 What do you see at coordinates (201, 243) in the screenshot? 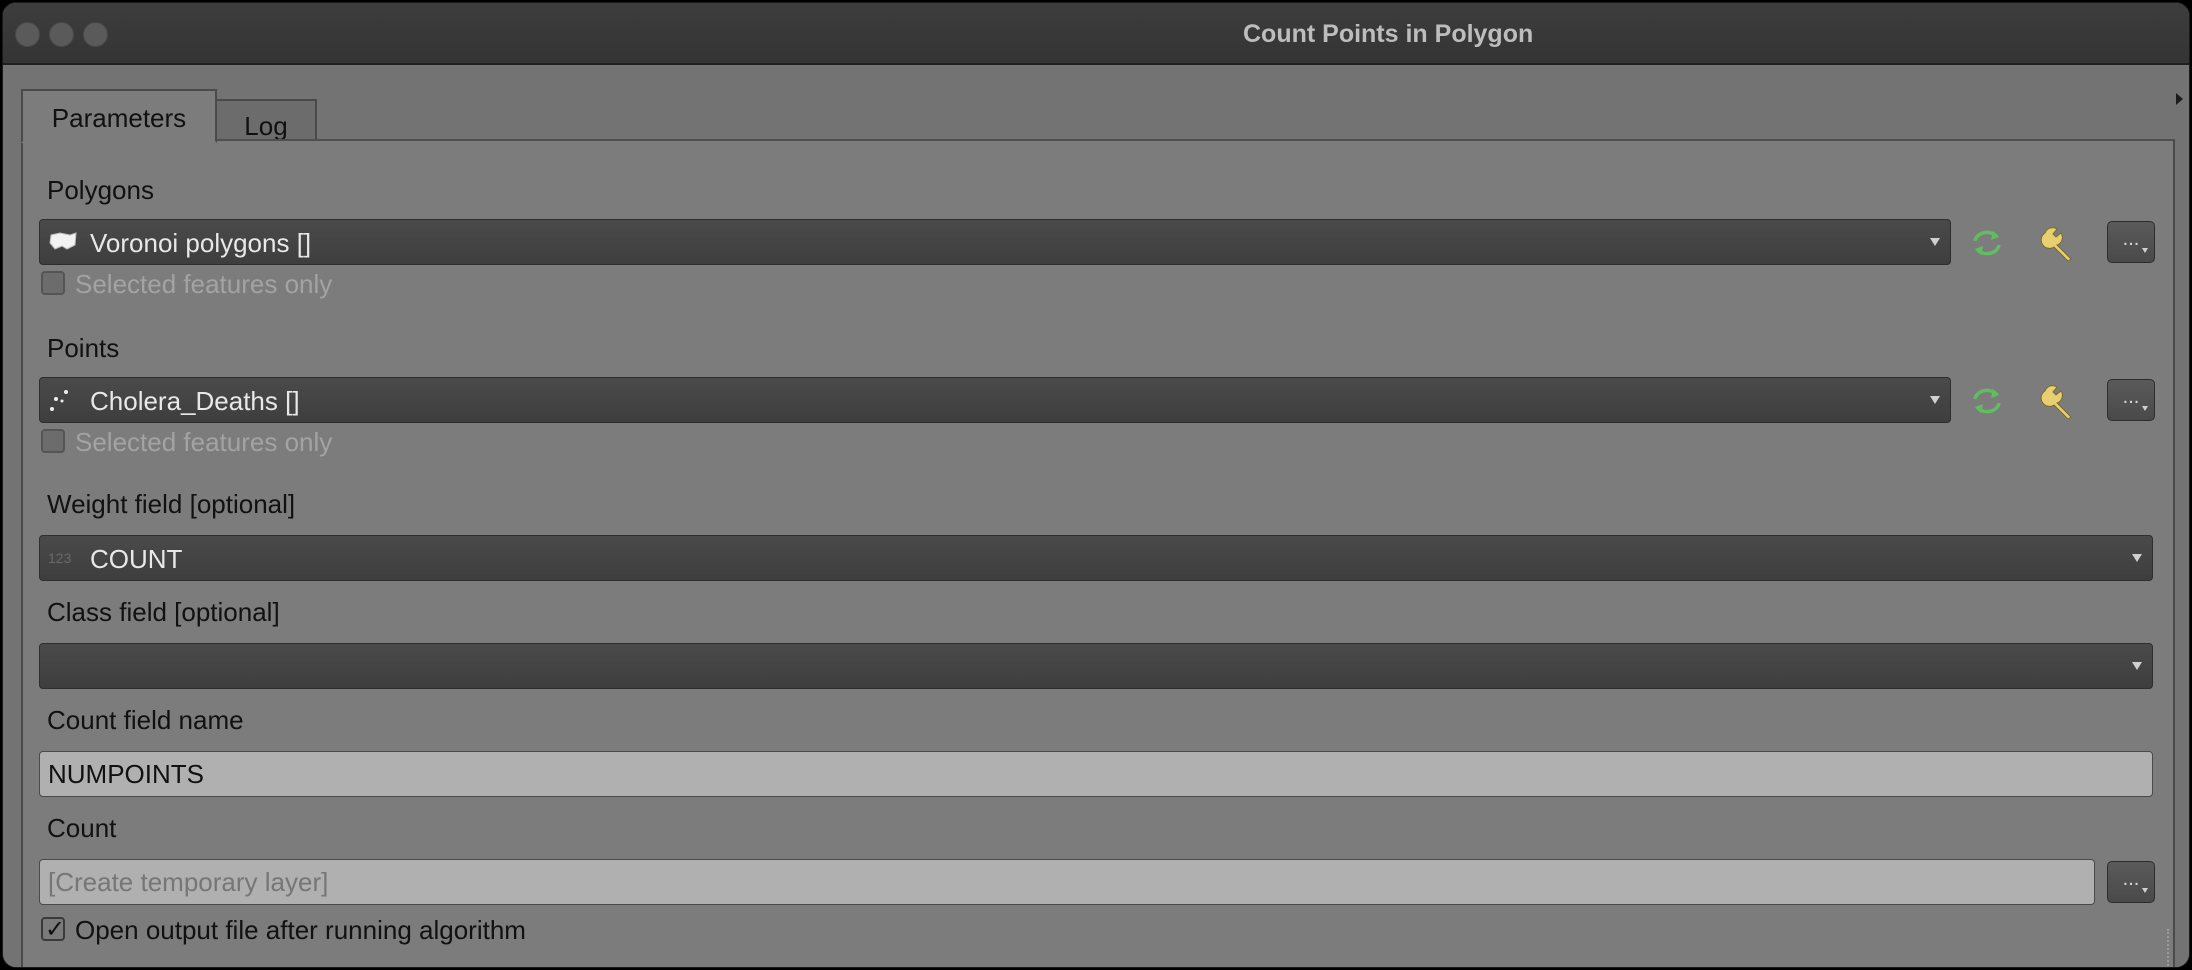
I see `polygons-layer-value: Voronoi polygons []` at bounding box center [201, 243].